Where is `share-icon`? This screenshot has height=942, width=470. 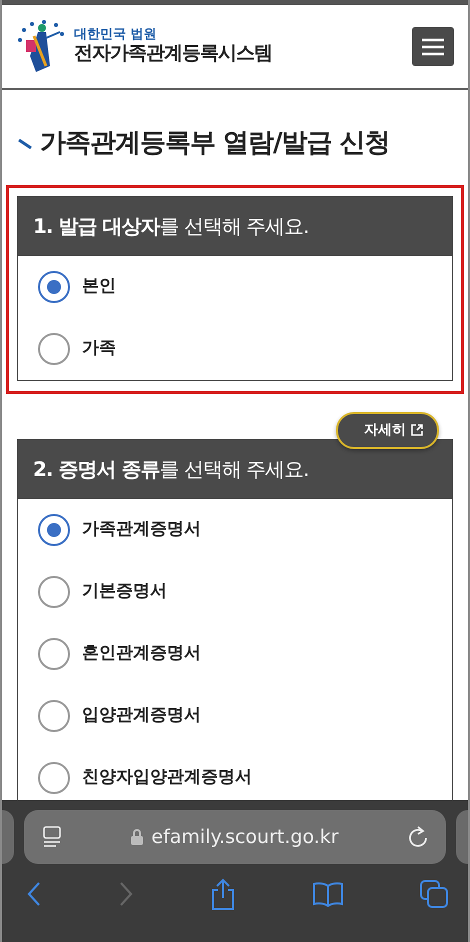 share-icon is located at coordinates (223, 894).